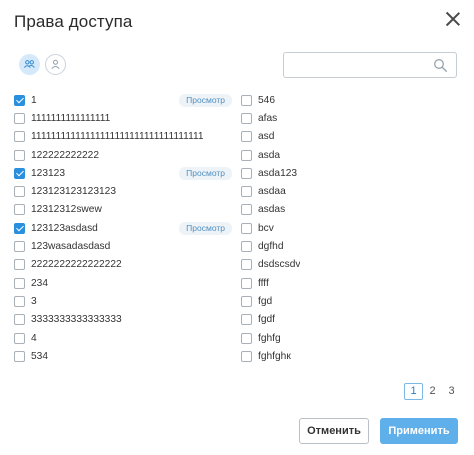 This screenshot has width=474, height=455. Describe the element at coordinates (34, 100) in the screenshot. I see `list-item-label: 1` at that location.